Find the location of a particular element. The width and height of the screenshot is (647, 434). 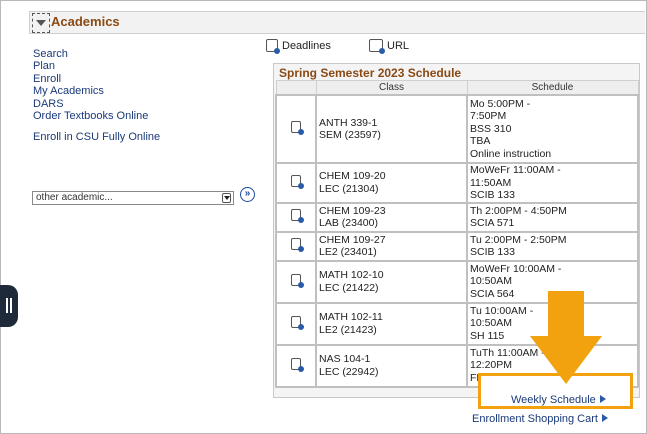

url-label: URL is located at coordinates (398, 46).